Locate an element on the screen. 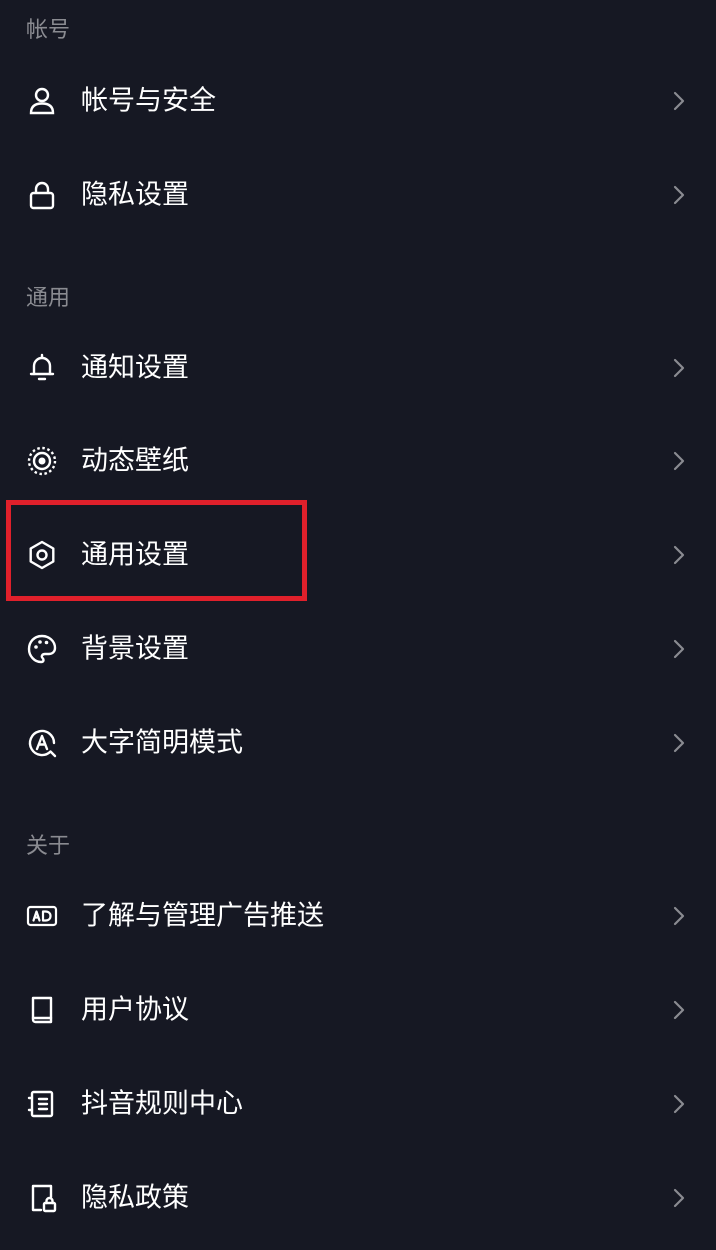  menu-item-background-settings: 背景设置 is located at coordinates (358, 649).